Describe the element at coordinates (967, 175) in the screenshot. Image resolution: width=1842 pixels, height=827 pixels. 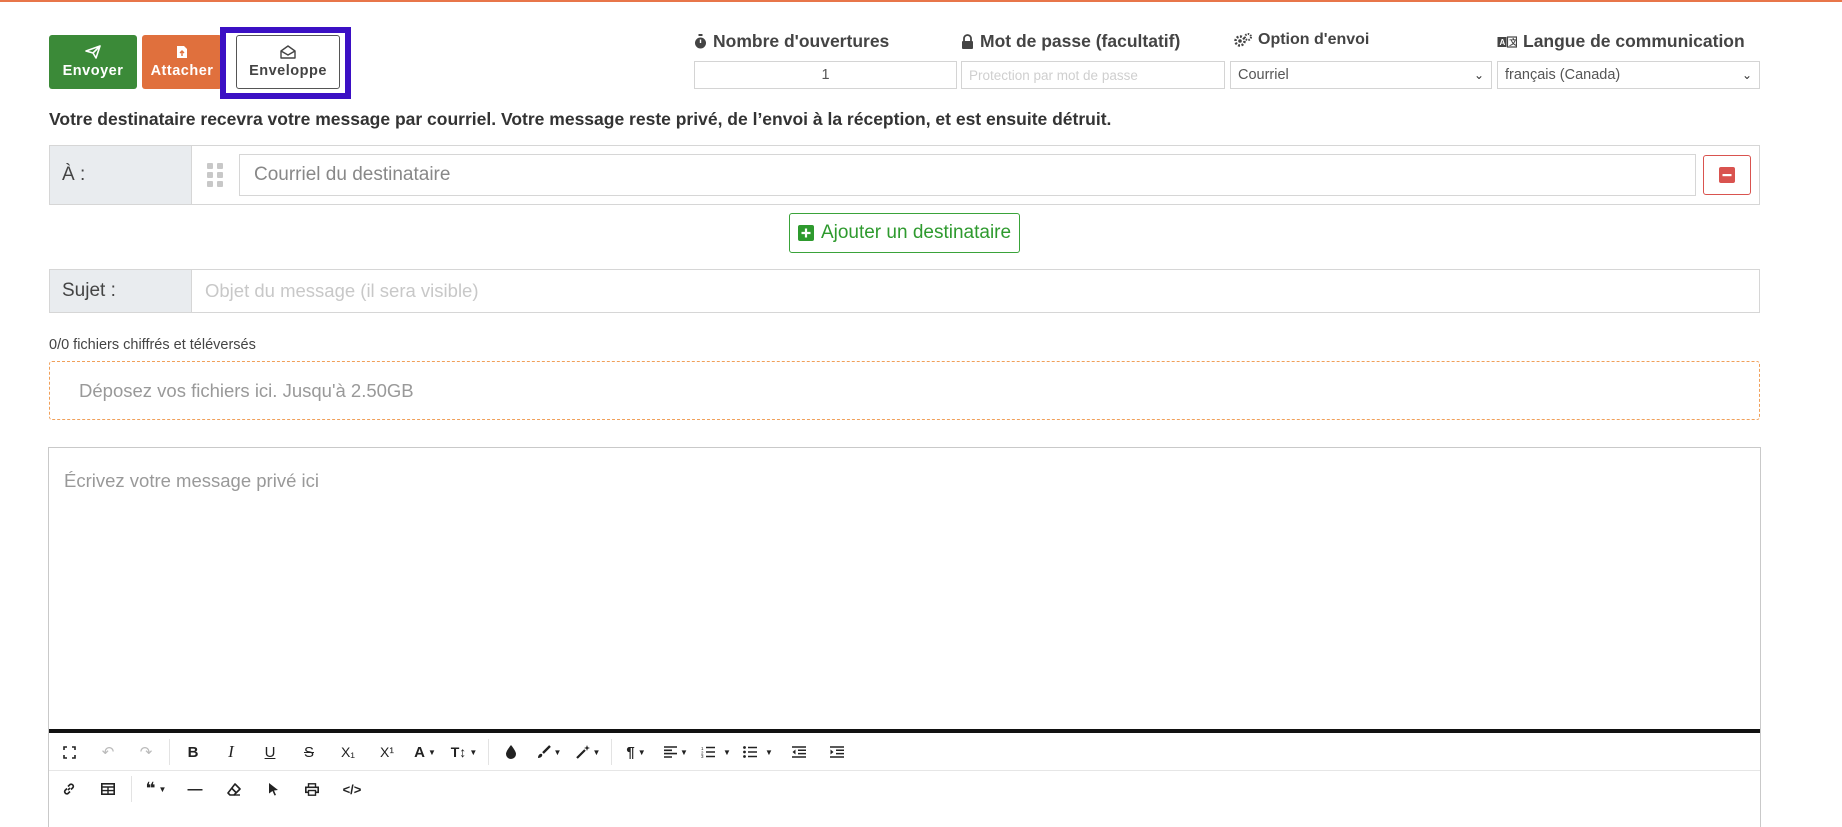
I see `recipient-email-input: Courriel du destinataire` at that location.